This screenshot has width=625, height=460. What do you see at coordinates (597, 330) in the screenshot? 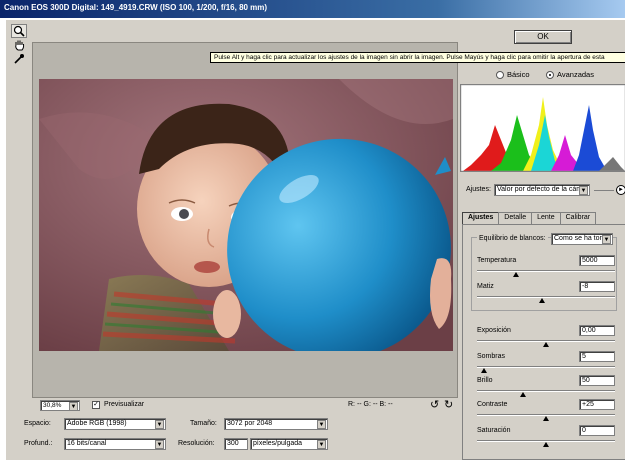
I see `exposicion-input: 0,00` at bounding box center [597, 330].